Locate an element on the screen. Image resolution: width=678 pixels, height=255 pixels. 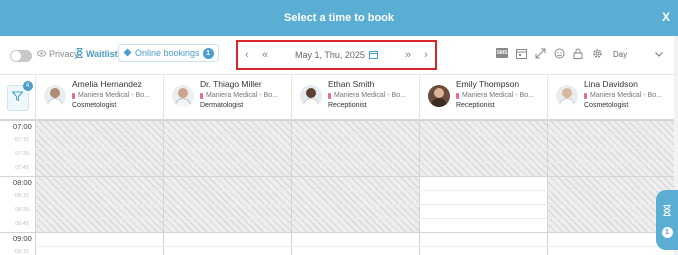
time-sublabel: 09:15 is located at coordinates (22, 252).